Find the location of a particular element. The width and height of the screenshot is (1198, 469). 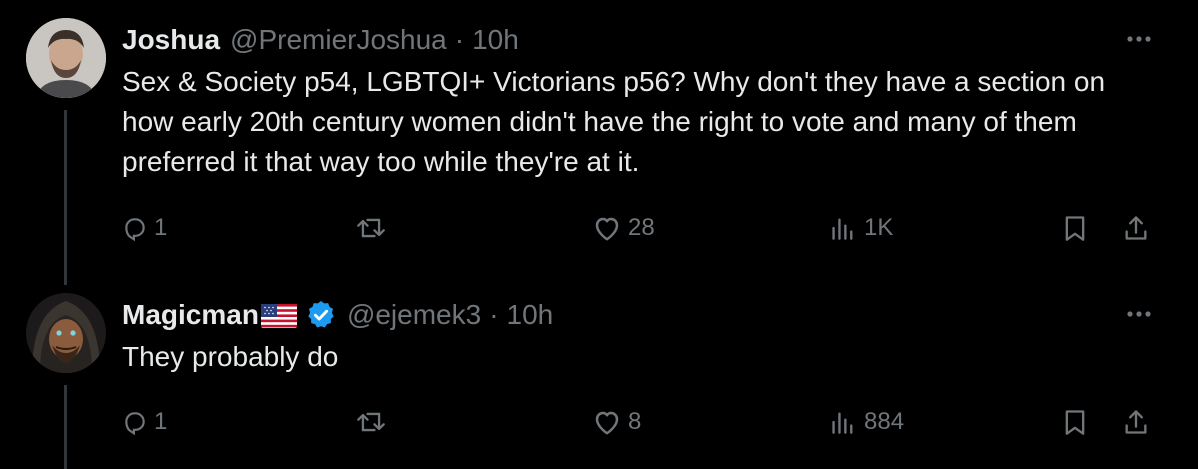

view-count: 884 is located at coordinates (884, 421).